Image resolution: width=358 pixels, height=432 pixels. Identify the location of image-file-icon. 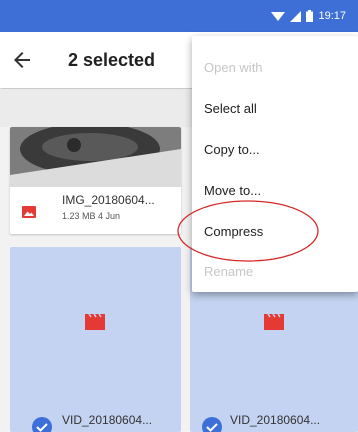
(29, 212).